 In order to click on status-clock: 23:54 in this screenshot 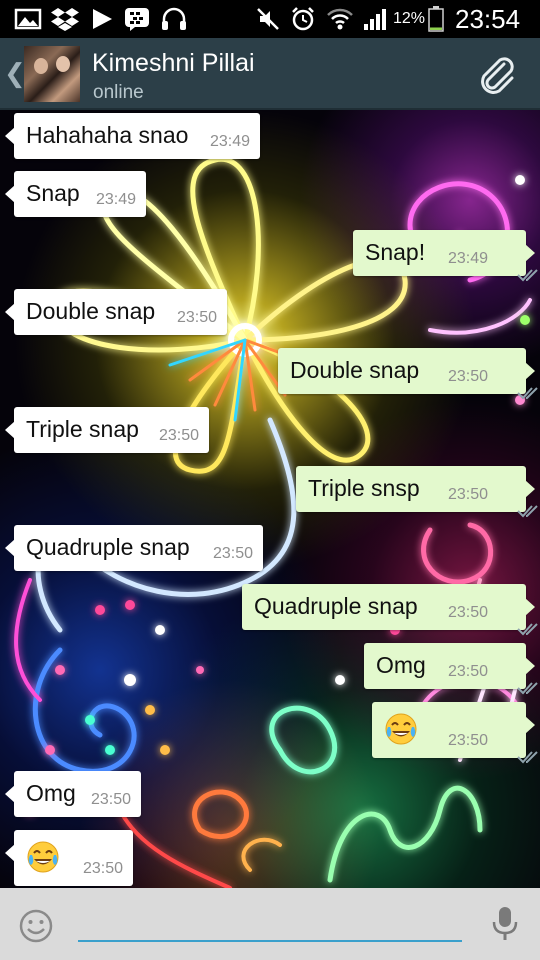, I will do `click(488, 19)`.